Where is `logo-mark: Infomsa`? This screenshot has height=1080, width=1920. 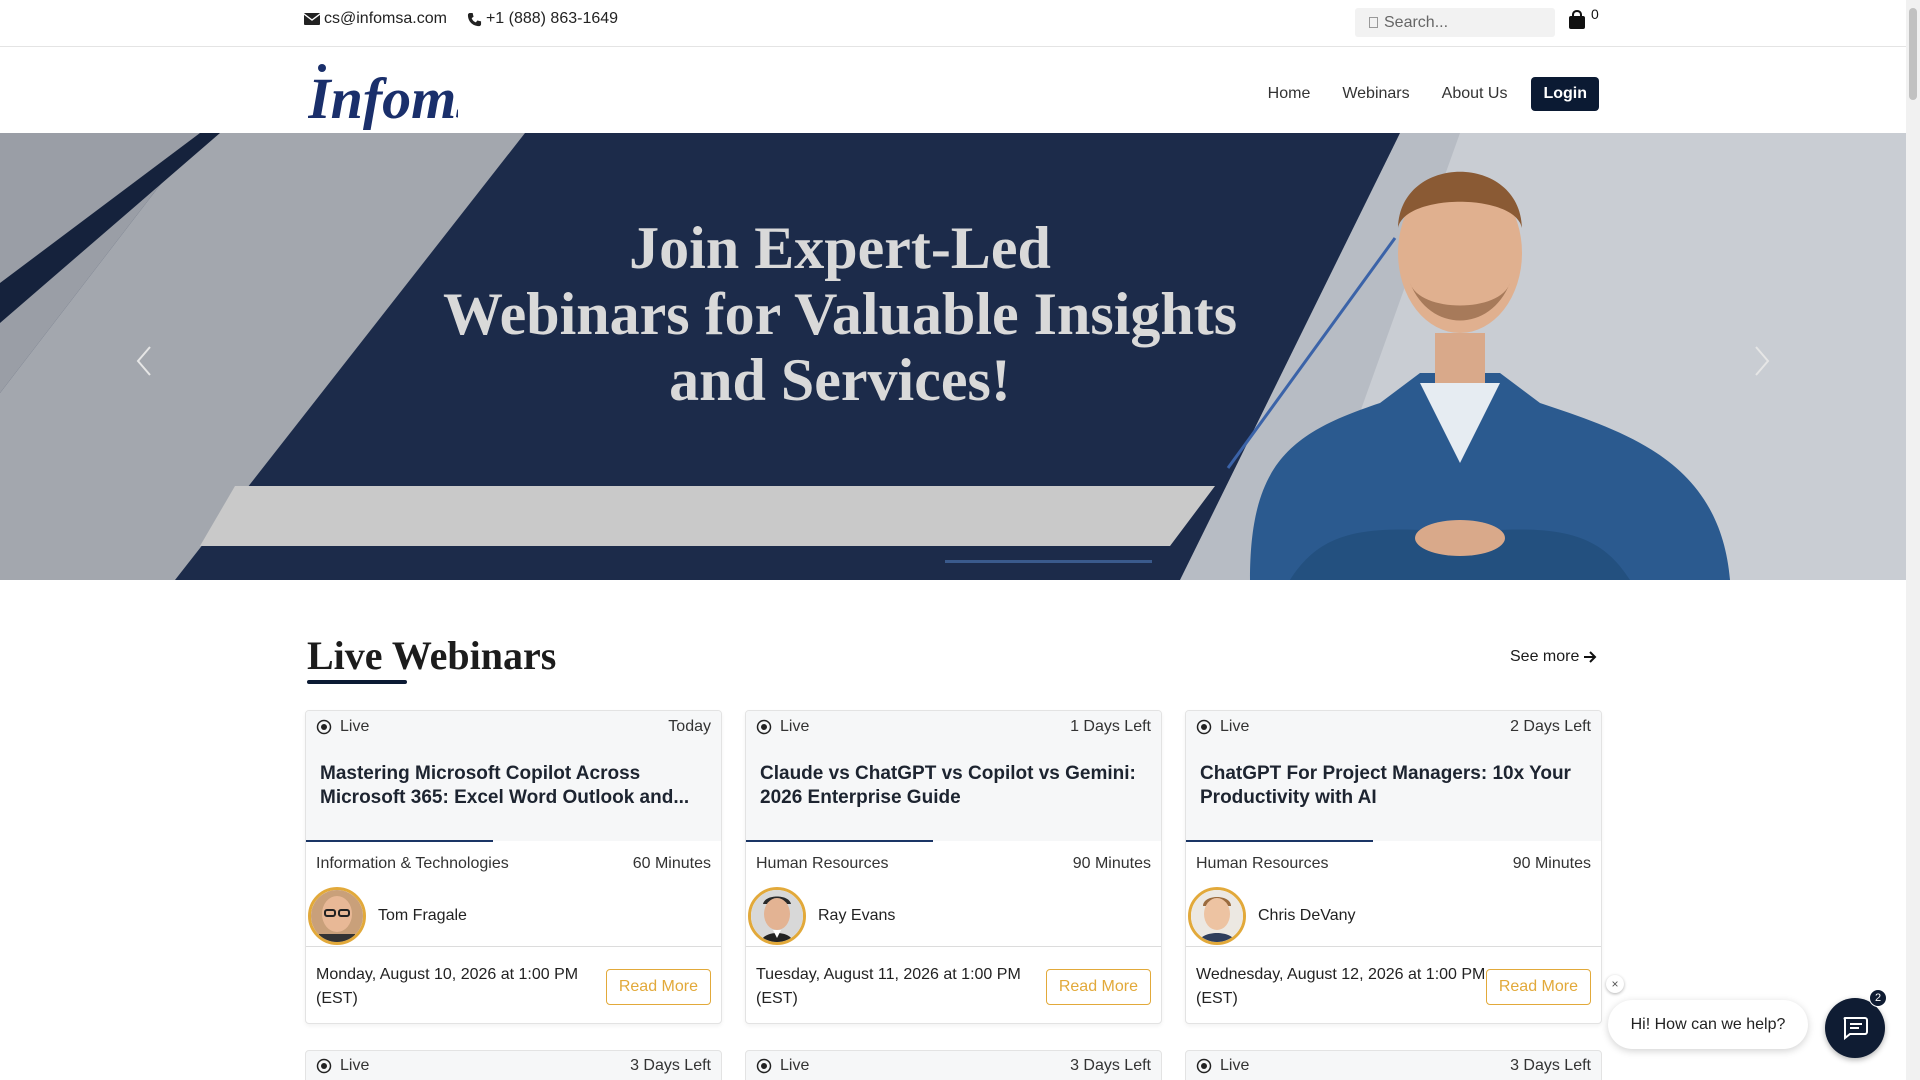 logo-mark: Infomsa is located at coordinates (407, 97).